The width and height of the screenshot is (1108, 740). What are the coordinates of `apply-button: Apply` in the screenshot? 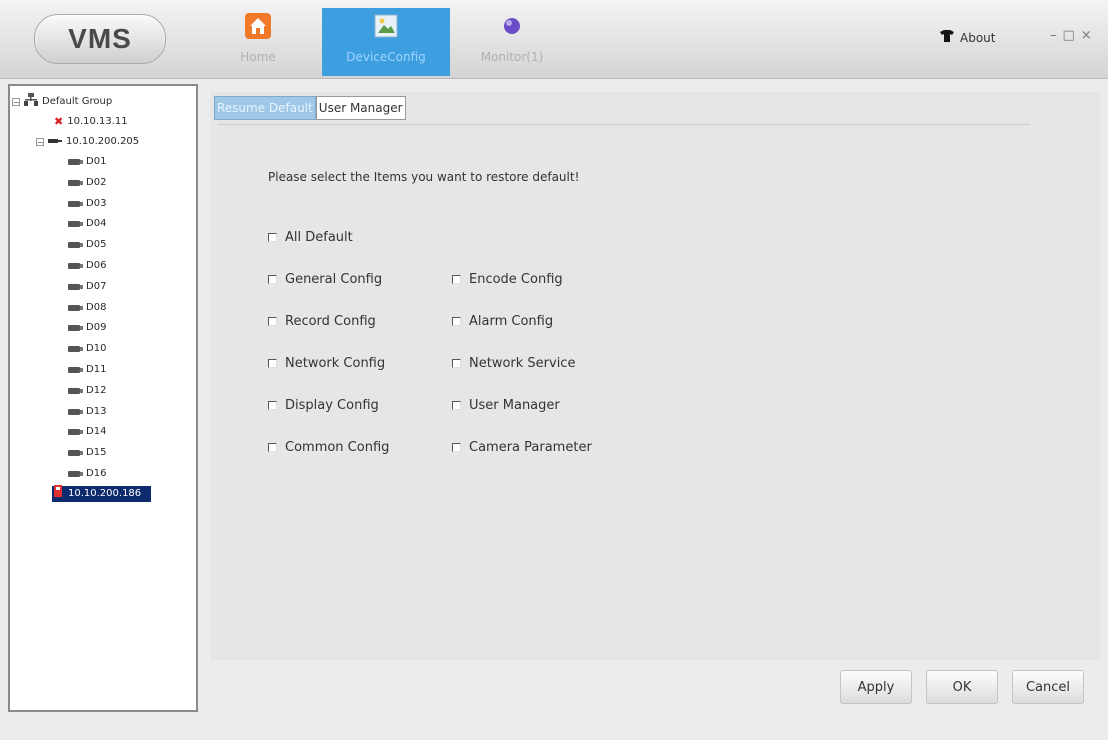 It's located at (876, 687).